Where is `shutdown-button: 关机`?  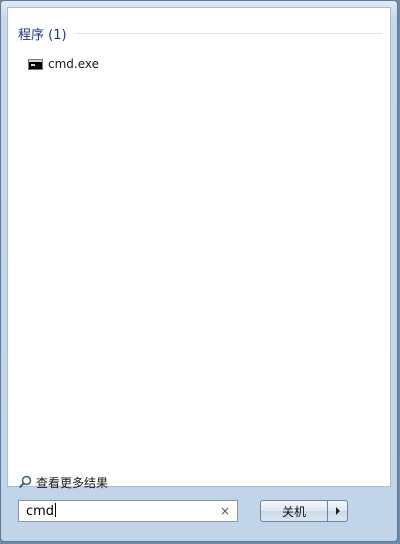 shutdown-button: 关机 is located at coordinates (294, 511).